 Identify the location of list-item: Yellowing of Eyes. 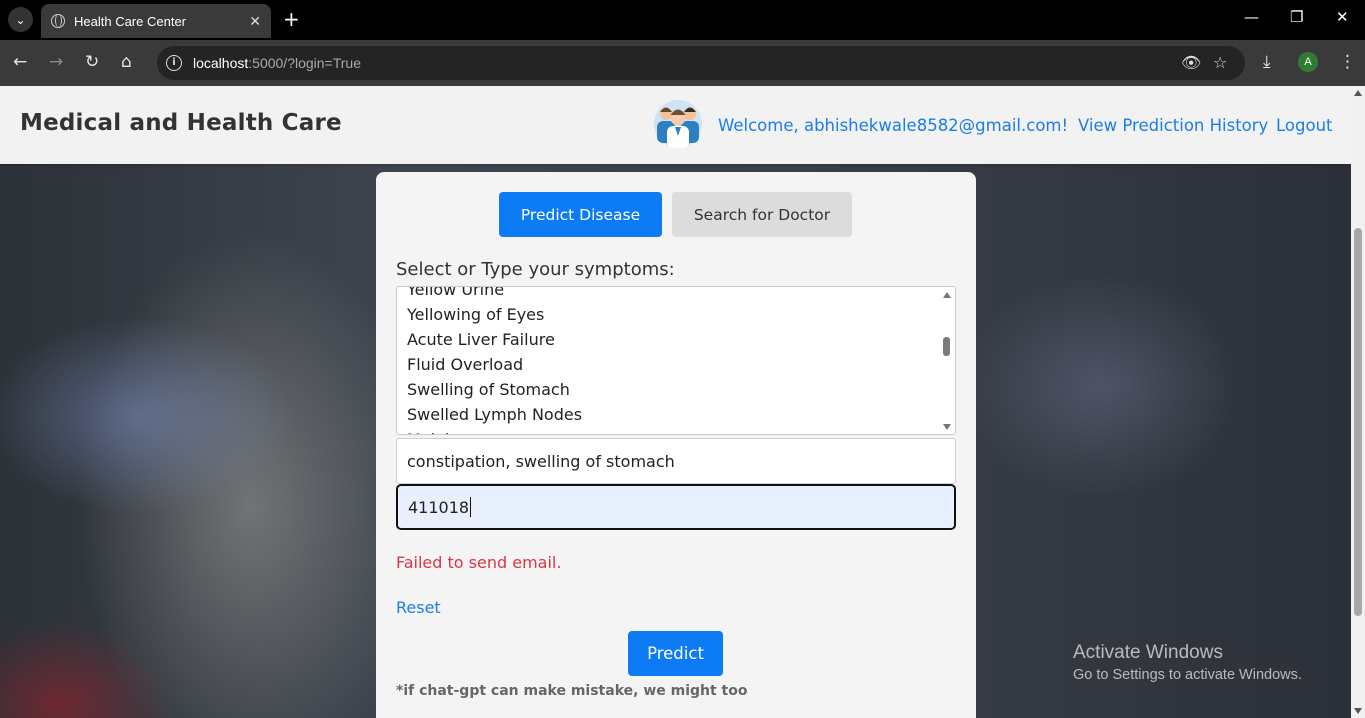
(494, 314).